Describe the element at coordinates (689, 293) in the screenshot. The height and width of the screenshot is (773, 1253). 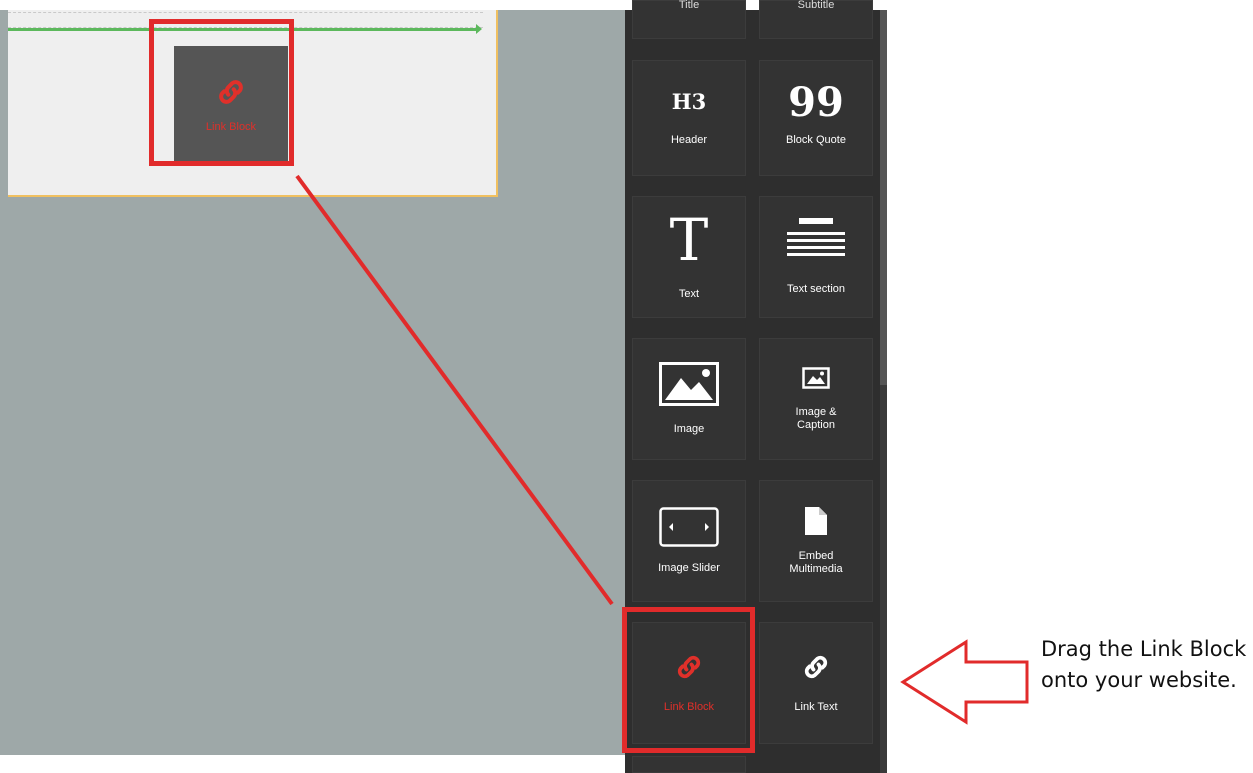
I see `tile-label: Text` at that location.